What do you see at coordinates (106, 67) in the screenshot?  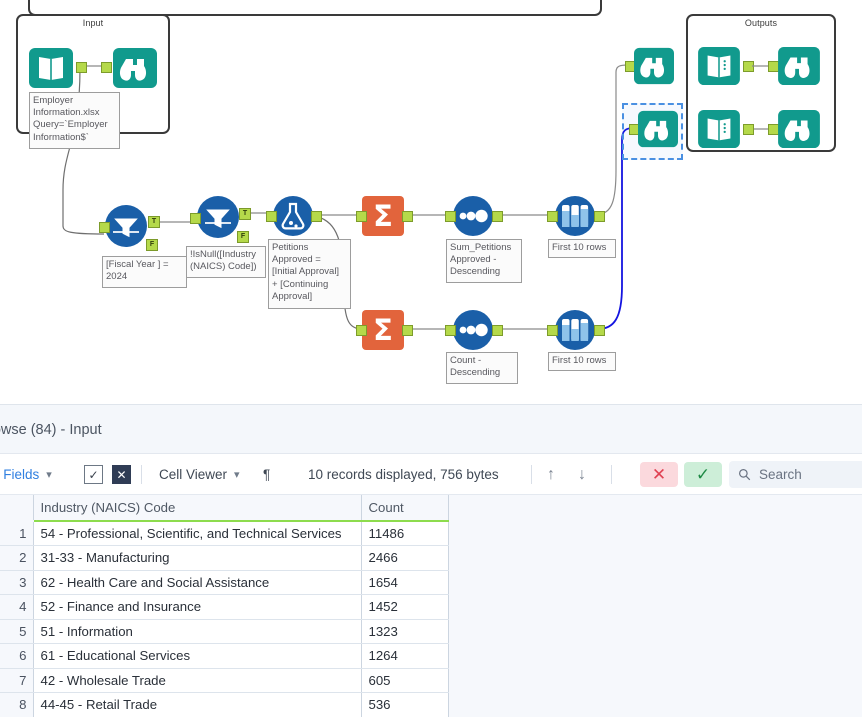 I see `browse-input-input-plug` at bounding box center [106, 67].